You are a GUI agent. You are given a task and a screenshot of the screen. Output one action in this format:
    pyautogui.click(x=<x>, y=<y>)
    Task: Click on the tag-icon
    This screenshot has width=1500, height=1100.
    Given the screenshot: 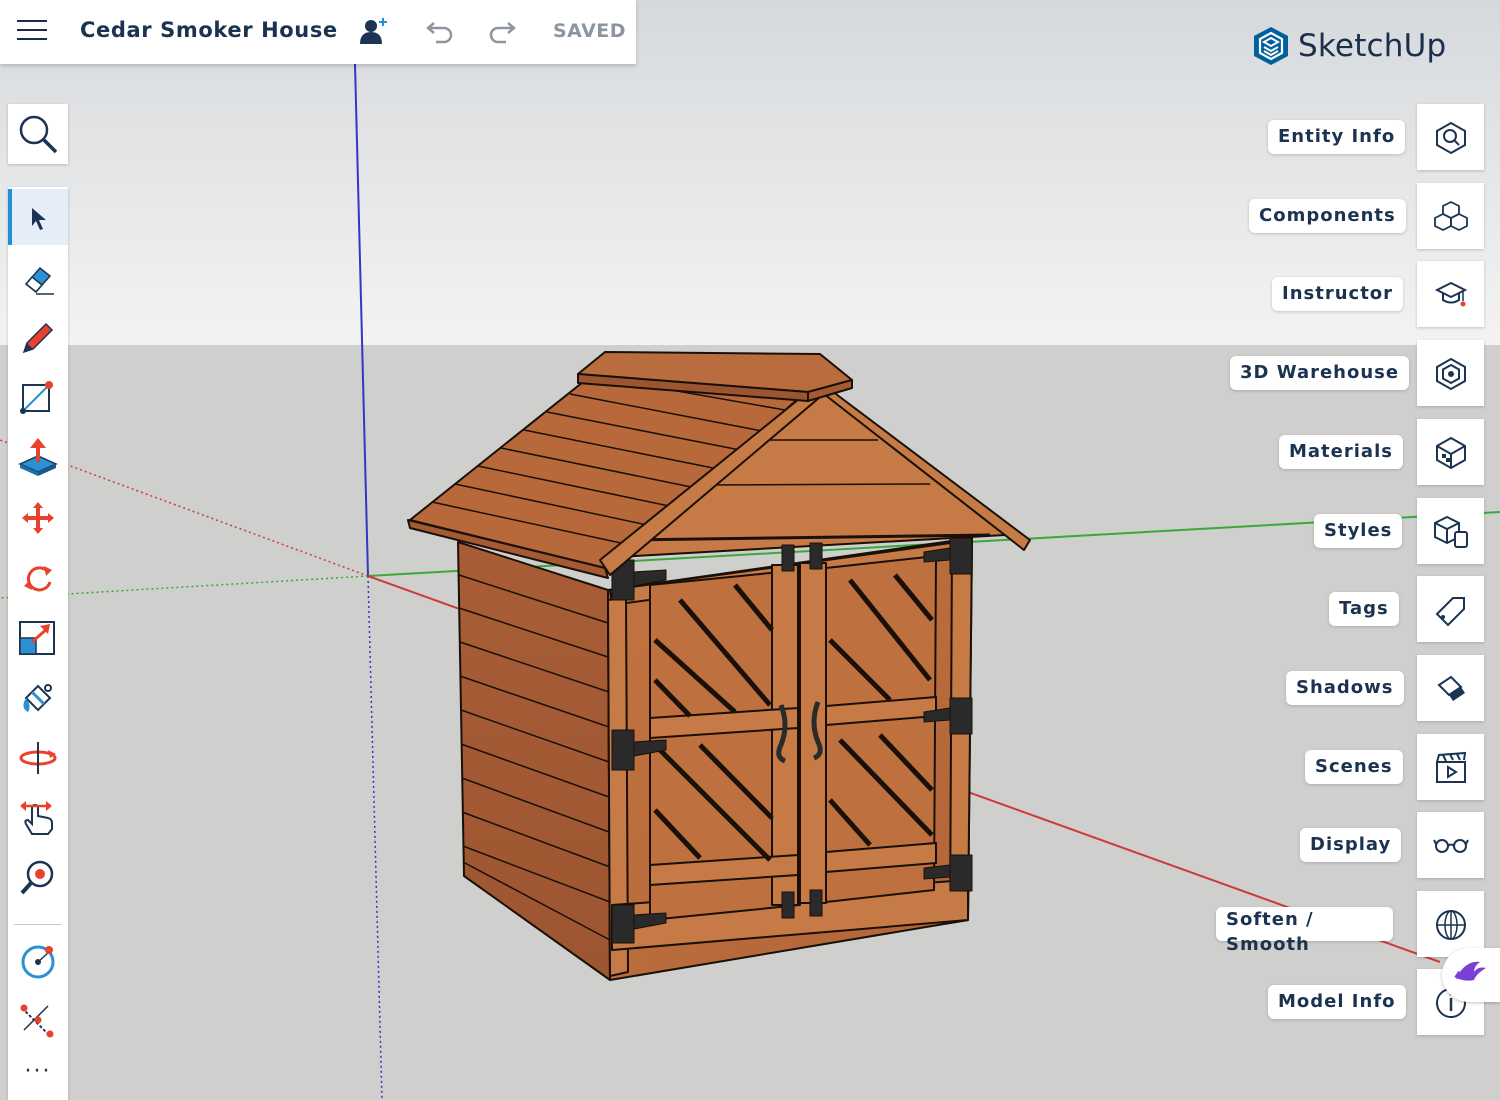 What is the action you would take?
    pyautogui.click(x=1450, y=612)
    